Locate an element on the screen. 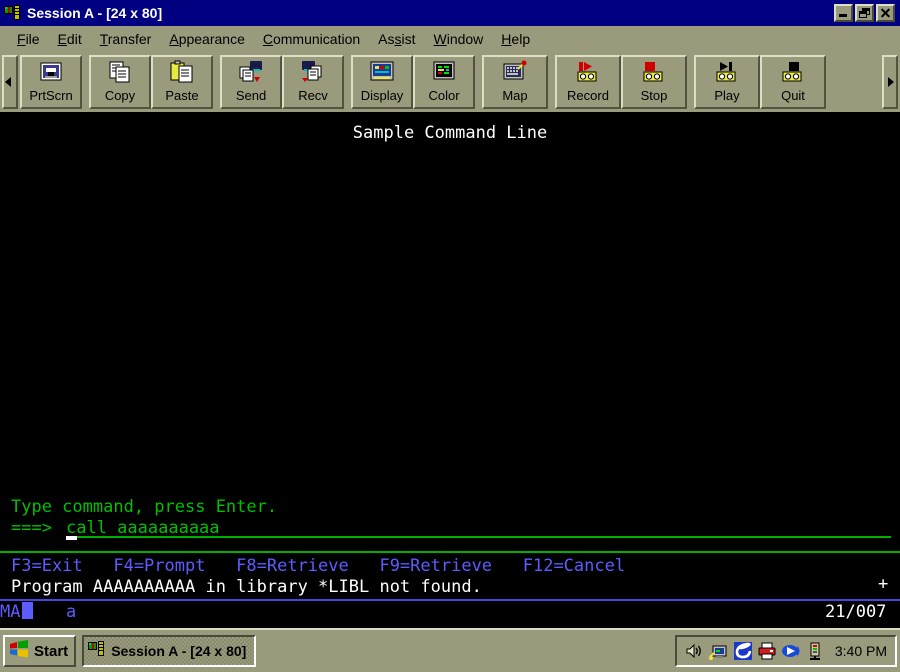 The height and width of the screenshot is (672, 900). toolbar-group-appearance: Display Color is located at coordinates (413, 82).